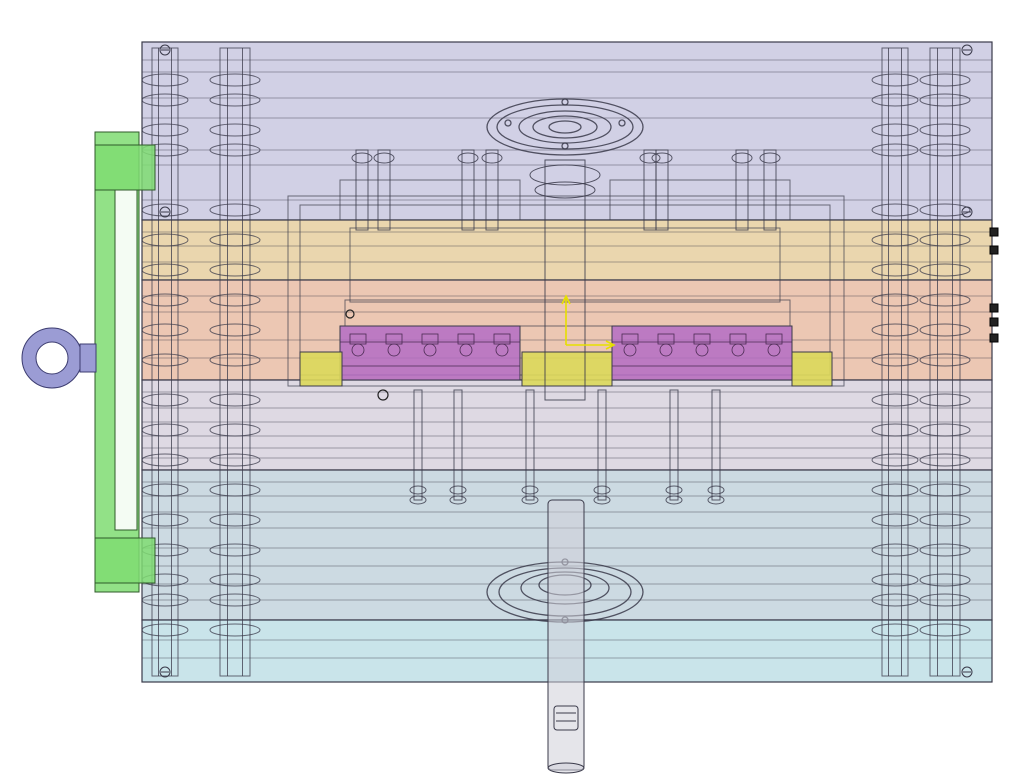  What do you see at coordinates (567, 250) in the screenshot?
I see `cavity-plate-upper` at bounding box center [567, 250].